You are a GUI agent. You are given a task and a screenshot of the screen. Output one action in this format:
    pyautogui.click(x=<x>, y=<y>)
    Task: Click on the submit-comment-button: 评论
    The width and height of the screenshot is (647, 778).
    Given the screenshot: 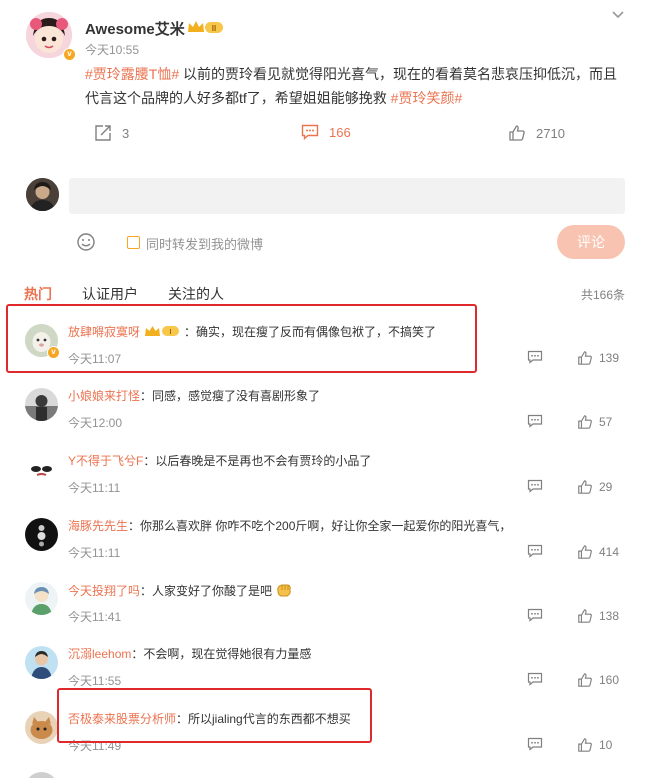 What is the action you would take?
    pyautogui.click(x=591, y=242)
    